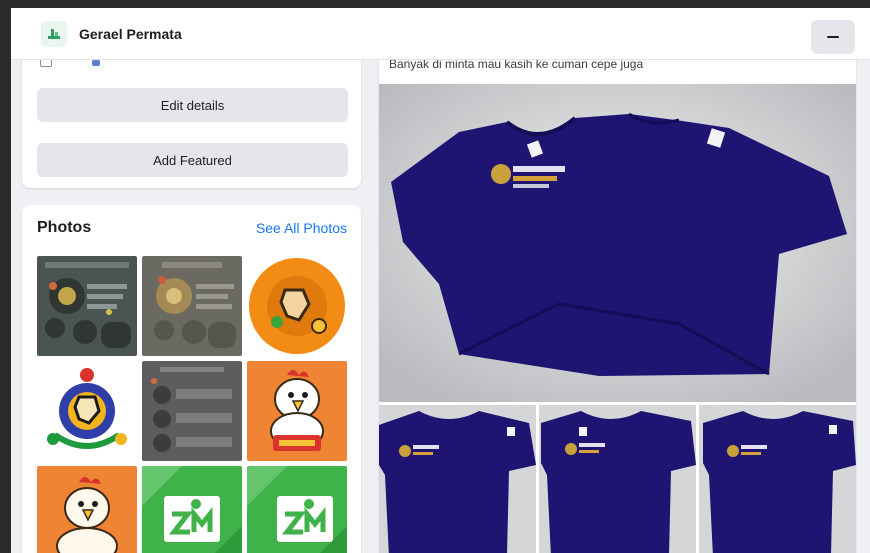 This screenshot has height=553, width=870. I want to click on page-title: Gerael Permata, so click(130, 33).